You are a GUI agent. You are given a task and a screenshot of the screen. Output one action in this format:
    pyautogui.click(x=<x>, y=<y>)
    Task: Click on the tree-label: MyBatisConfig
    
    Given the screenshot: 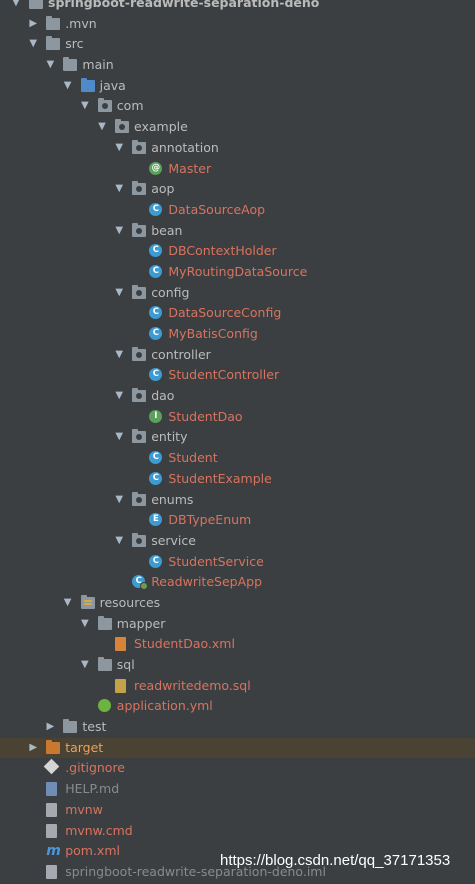 What is the action you would take?
    pyautogui.click(x=213, y=333)
    